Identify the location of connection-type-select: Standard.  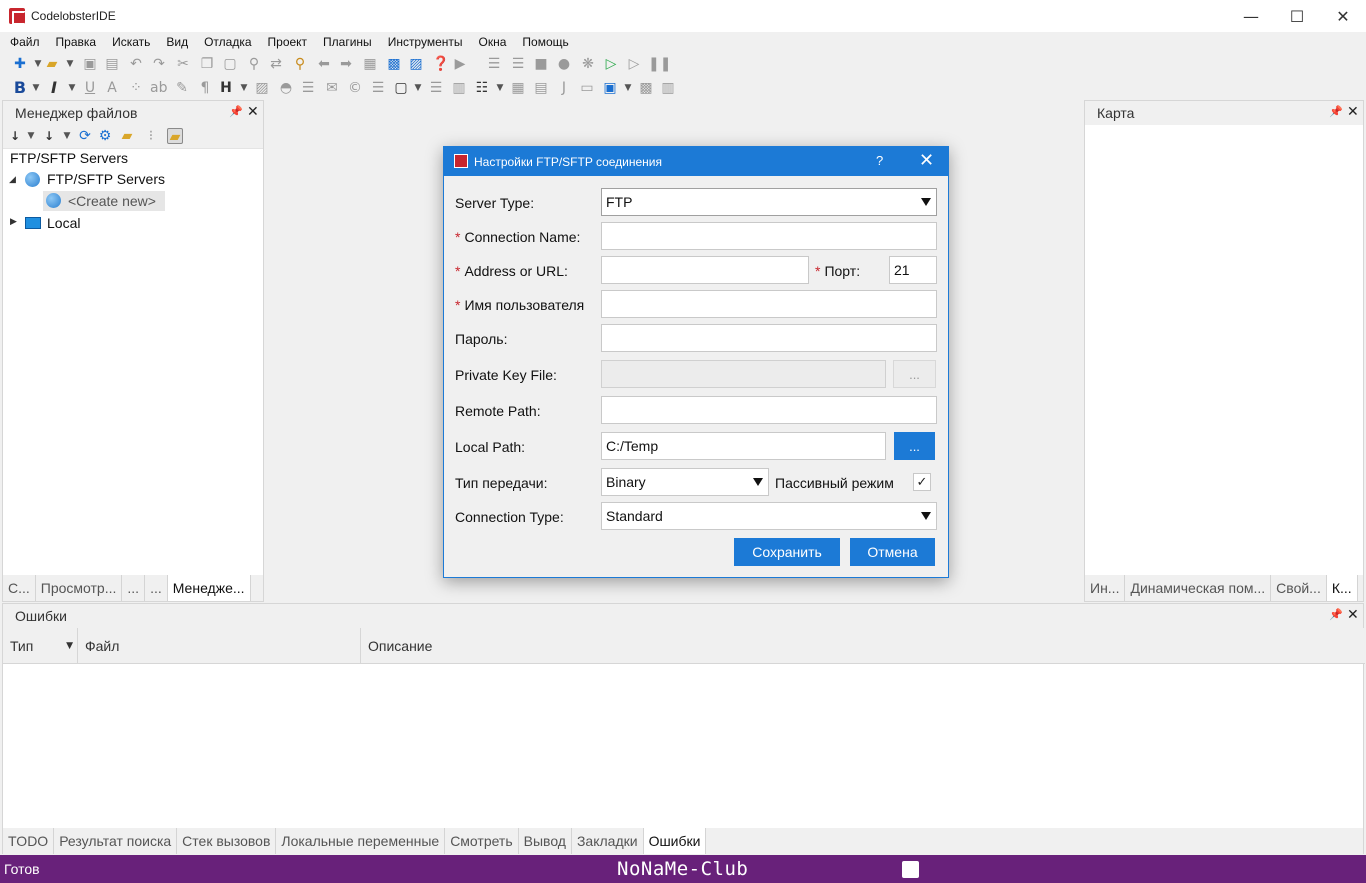
(769, 516).